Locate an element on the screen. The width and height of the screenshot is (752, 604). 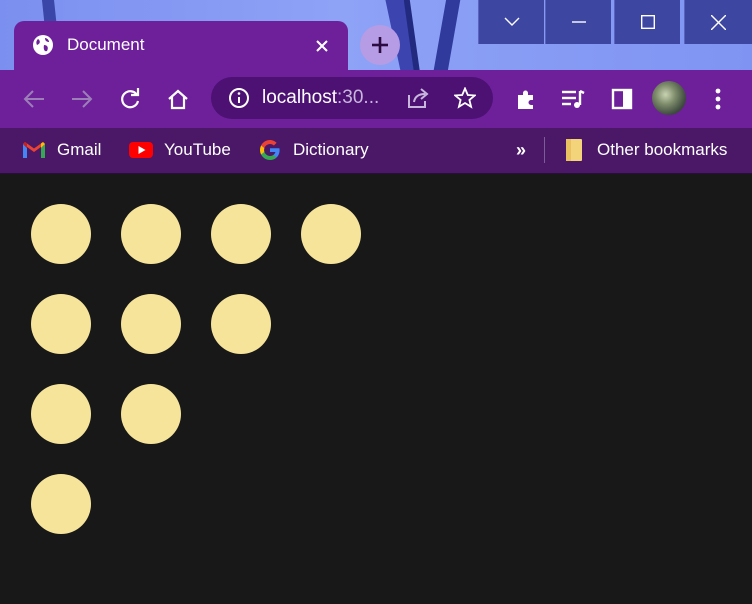
playlist-icon is located at coordinates (573, 98).